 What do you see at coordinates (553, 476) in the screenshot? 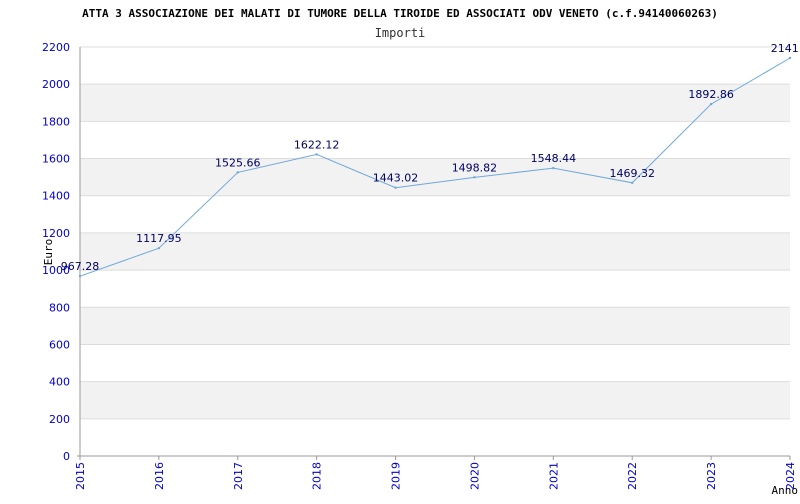
I see `x-tick-label: 2021` at bounding box center [553, 476].